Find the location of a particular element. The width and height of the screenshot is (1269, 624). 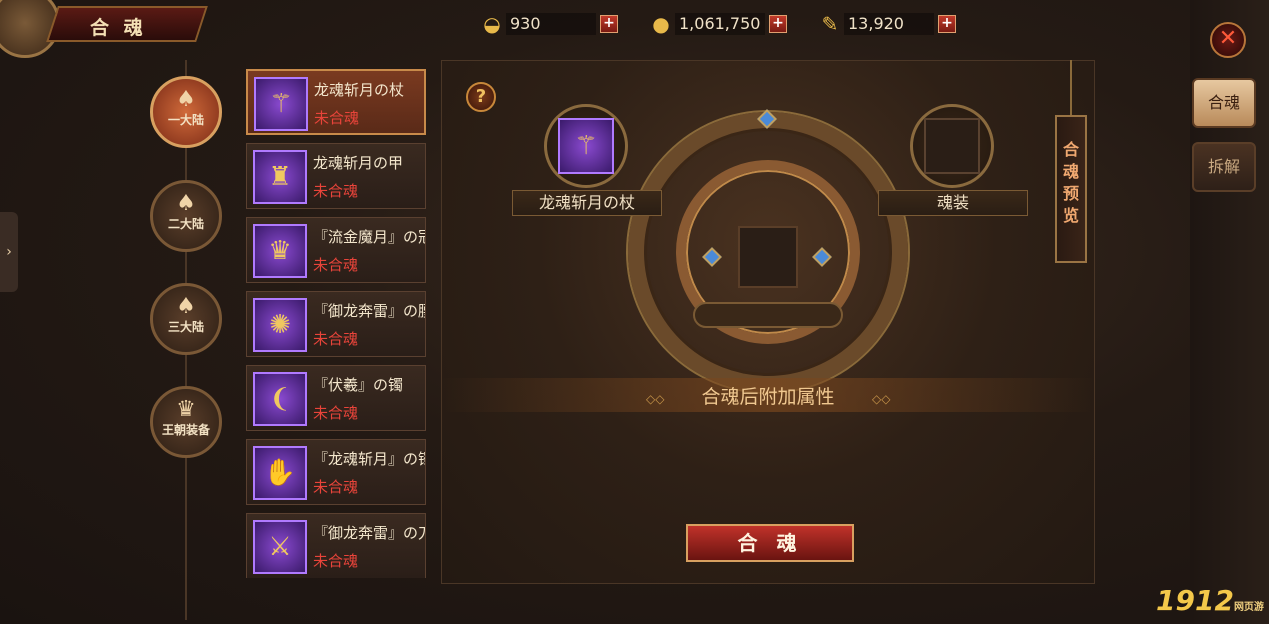

list-item: ✋ 『龙魂斩月』の镯 未合魂 is located at coordinates (336, 472).